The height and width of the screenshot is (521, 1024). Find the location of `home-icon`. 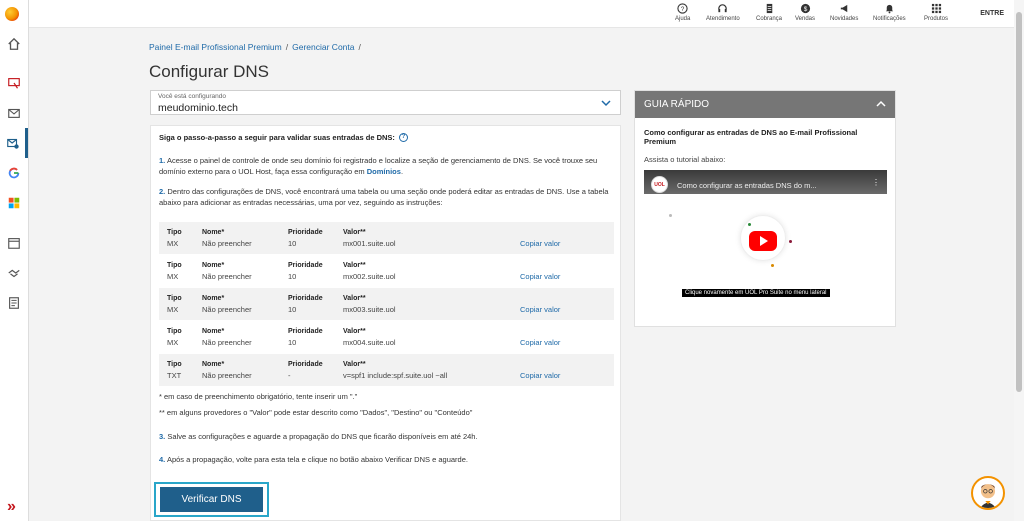

home-icon is located at coordinates (14, 44).